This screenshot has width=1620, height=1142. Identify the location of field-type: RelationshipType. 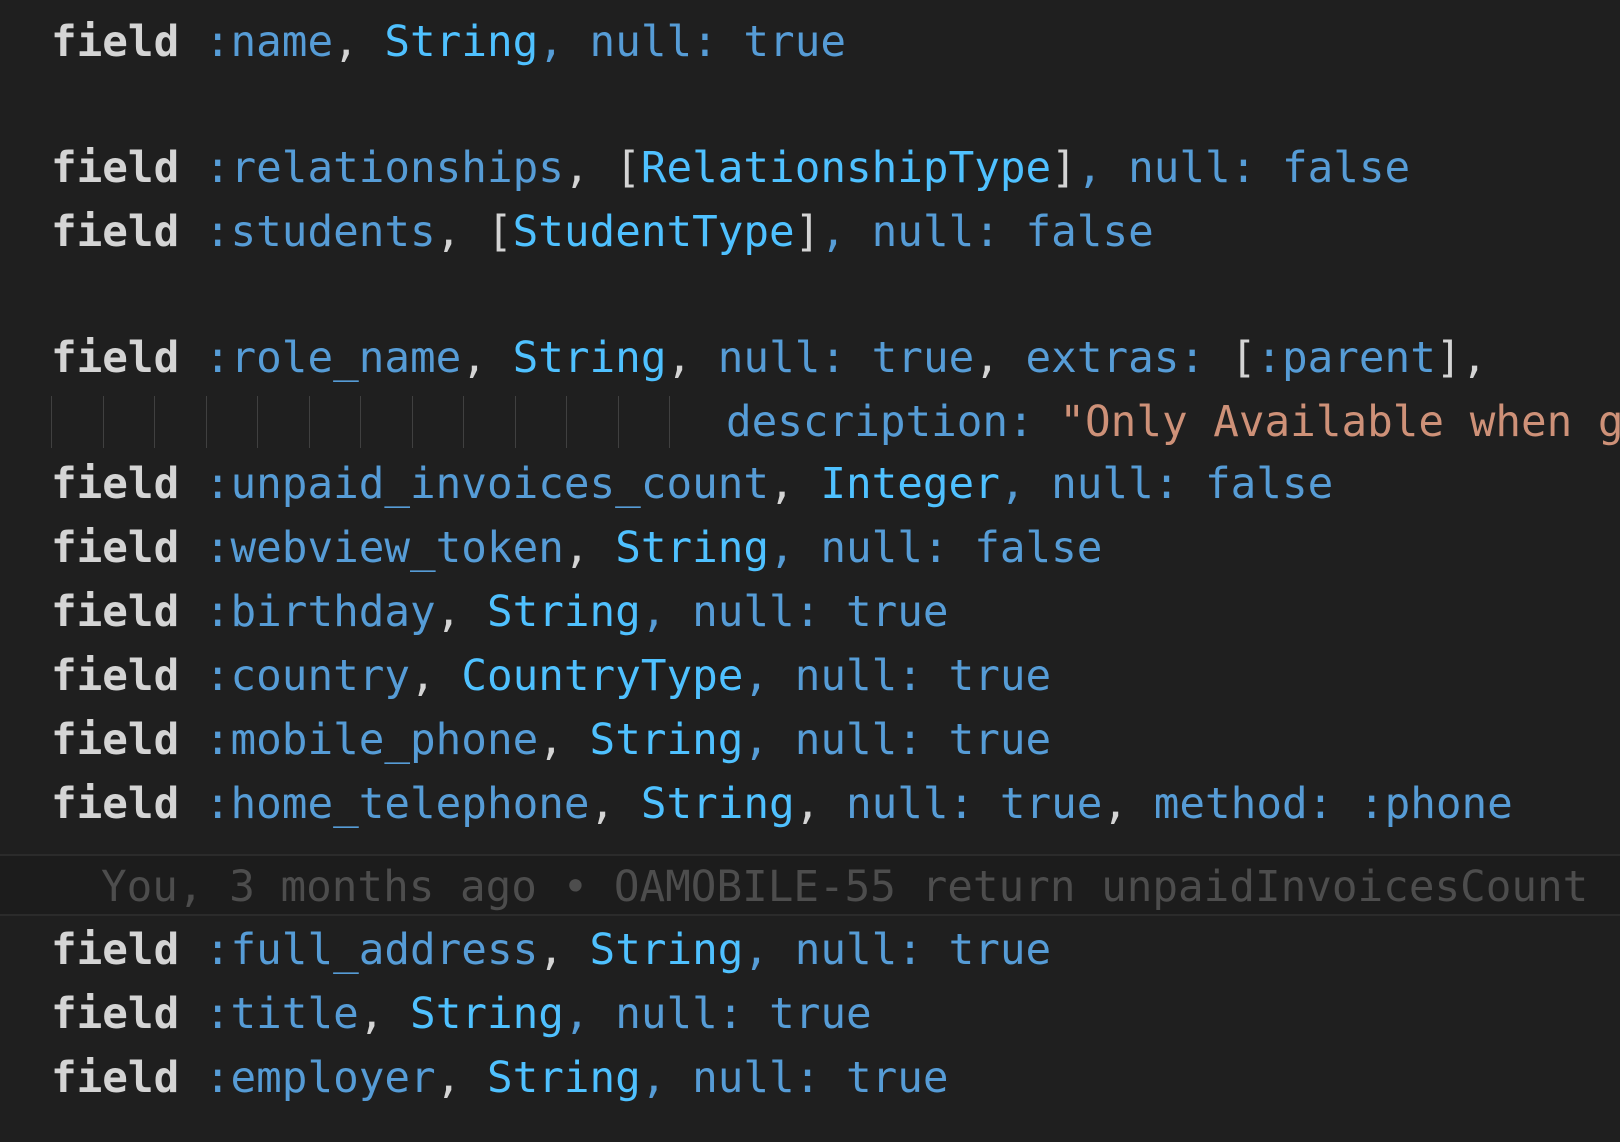
(846, 168).